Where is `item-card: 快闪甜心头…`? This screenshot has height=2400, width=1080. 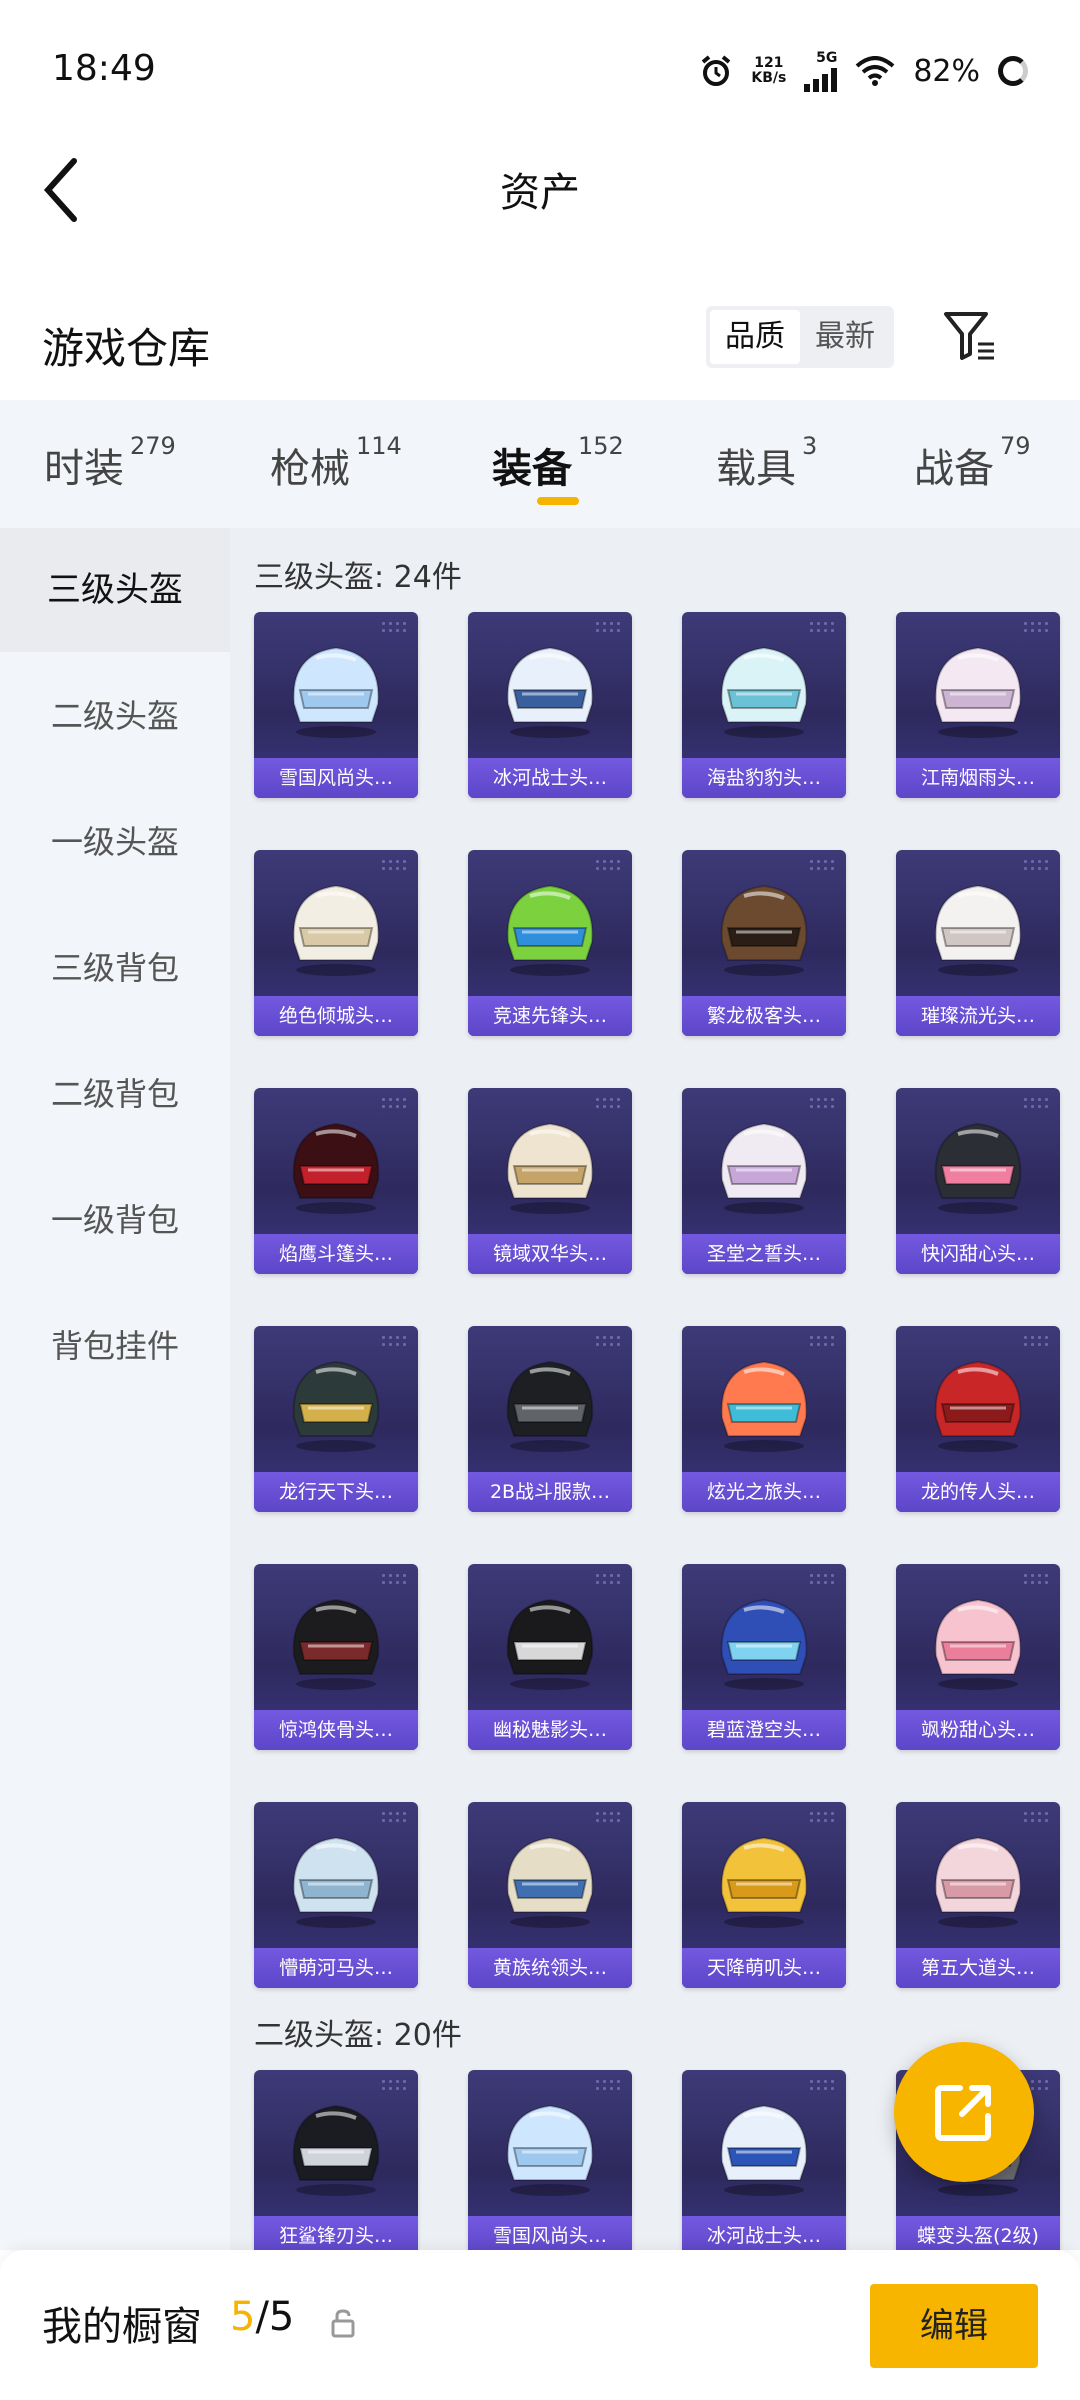
item-card: 快闪甜心头… is located at coordinates (978, 1181).